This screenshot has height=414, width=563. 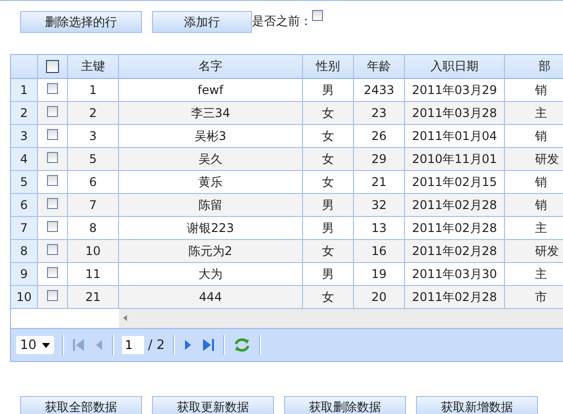 What do you see at coordinates (379, 113) in the screenshot?
I see `table-cell: 23` at bounding box center [379, 113].